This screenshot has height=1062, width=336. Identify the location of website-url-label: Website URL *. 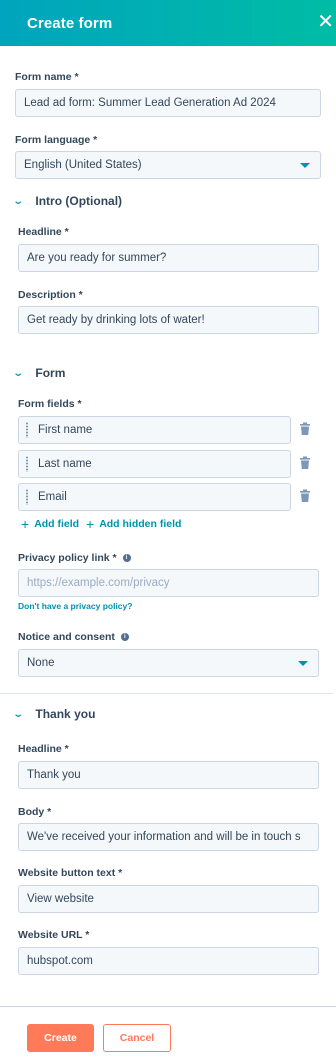
(54, 935).